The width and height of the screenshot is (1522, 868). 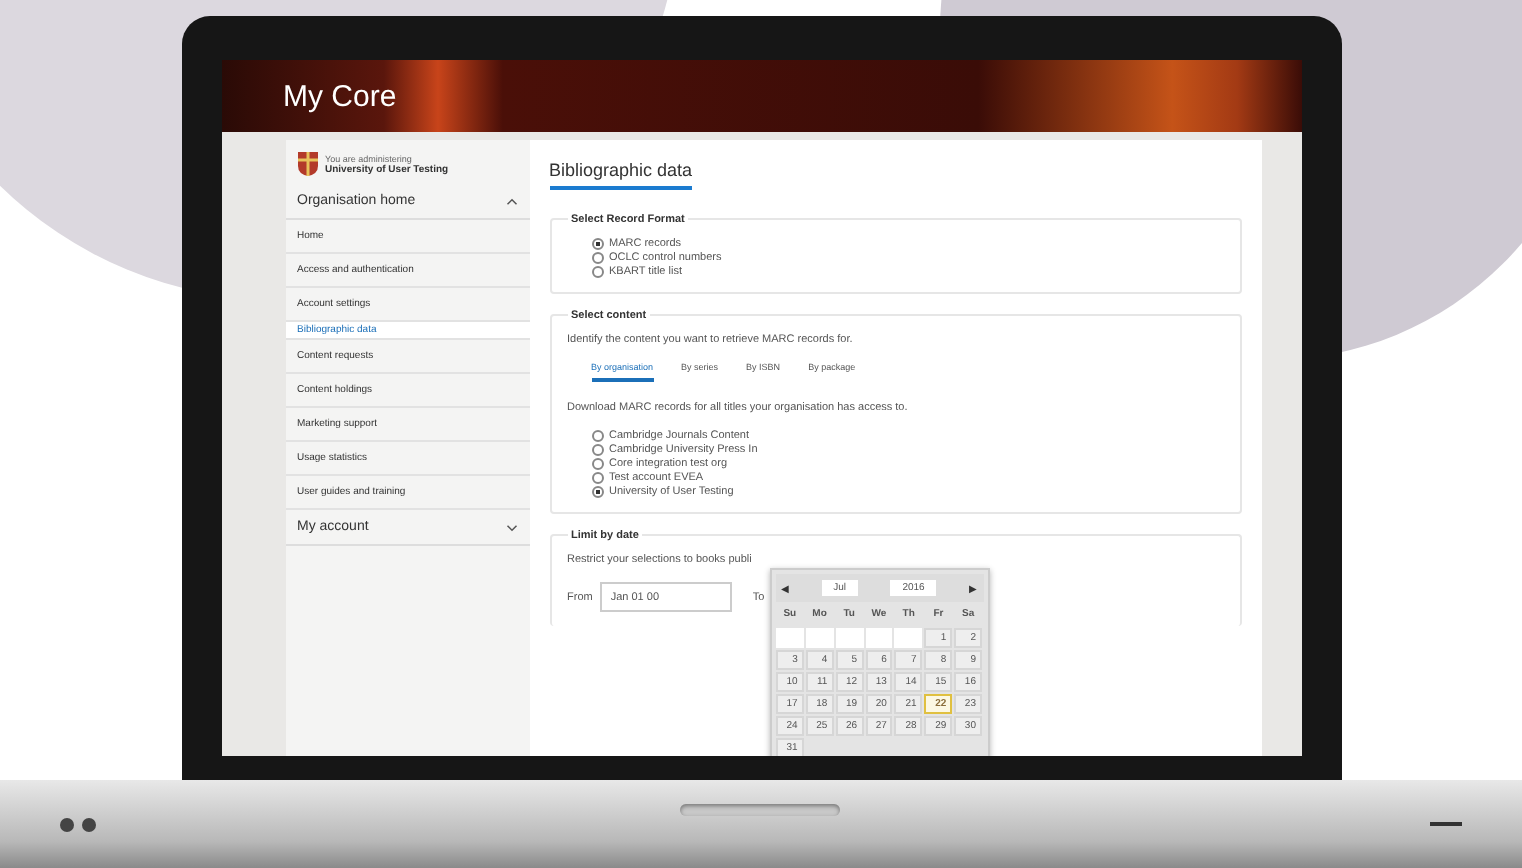 What do you see at coordinates (307, 164) in the screenshot?
I see `crest-icon` at bounding box center [307, 164].